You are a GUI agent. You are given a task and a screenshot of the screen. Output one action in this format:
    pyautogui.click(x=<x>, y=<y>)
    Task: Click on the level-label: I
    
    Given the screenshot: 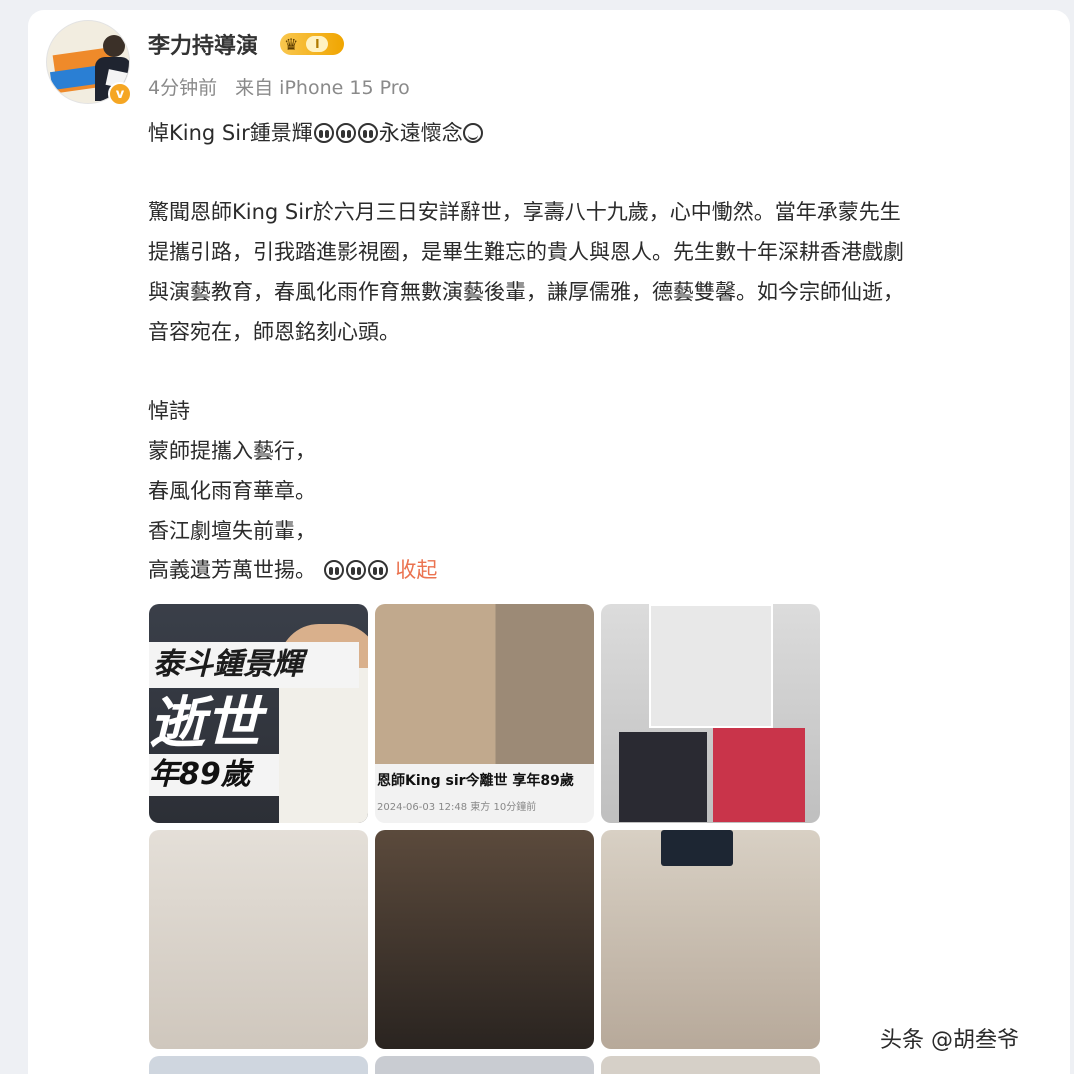 What is the action you would take?
    pyautogui.click(x=317, y=44)
    